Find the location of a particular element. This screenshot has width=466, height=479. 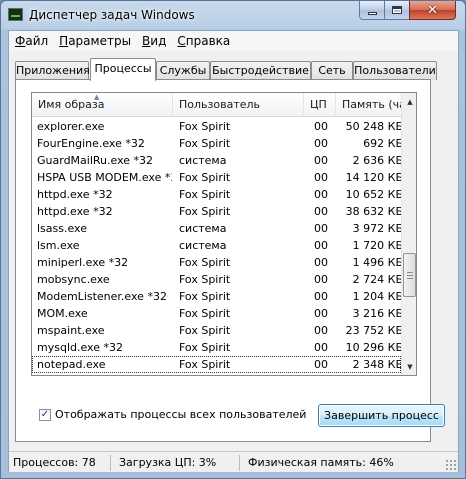

scroll-down-arrow-icon: ▼ is located at coordinates (409, 366).